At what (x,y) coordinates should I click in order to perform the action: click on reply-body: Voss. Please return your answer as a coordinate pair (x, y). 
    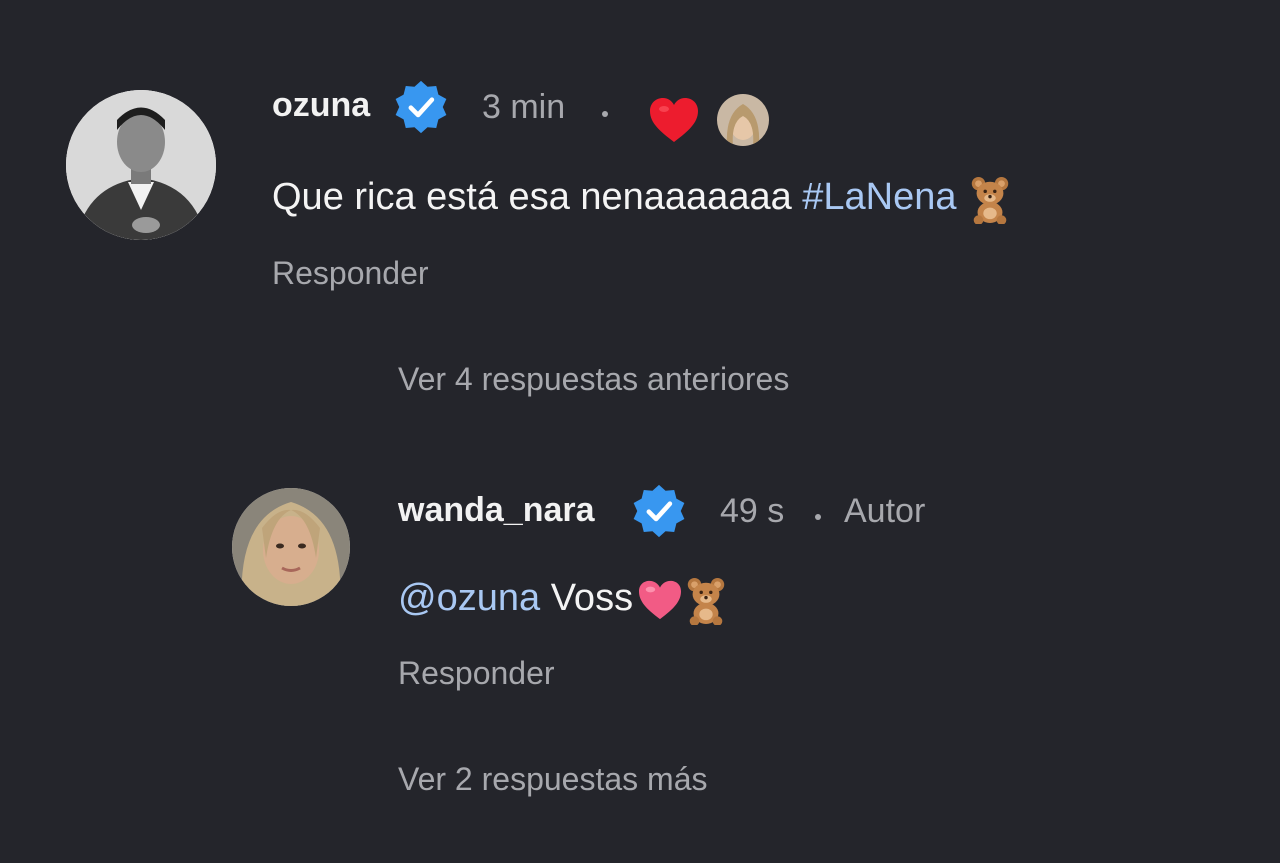
    Looking at the image, I should click on (592, 598).